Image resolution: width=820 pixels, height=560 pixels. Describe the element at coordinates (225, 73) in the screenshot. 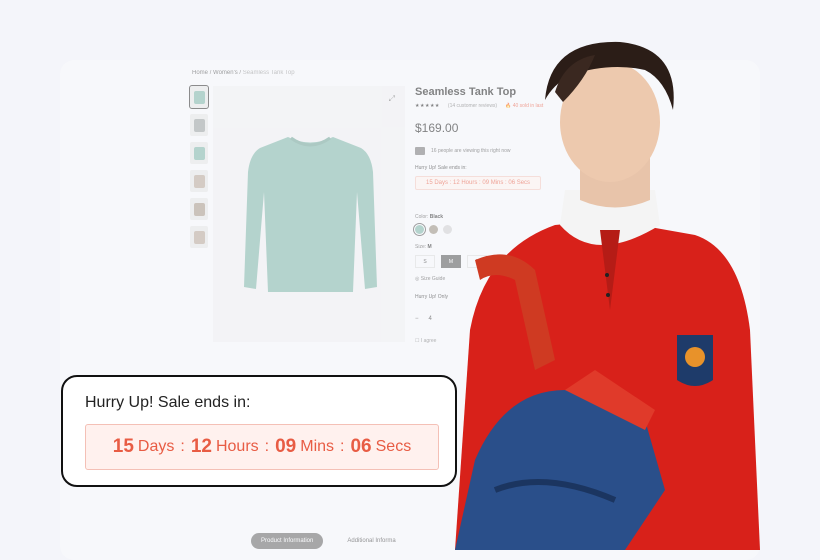

I see `breadcrumb-section: Women's` at that location.